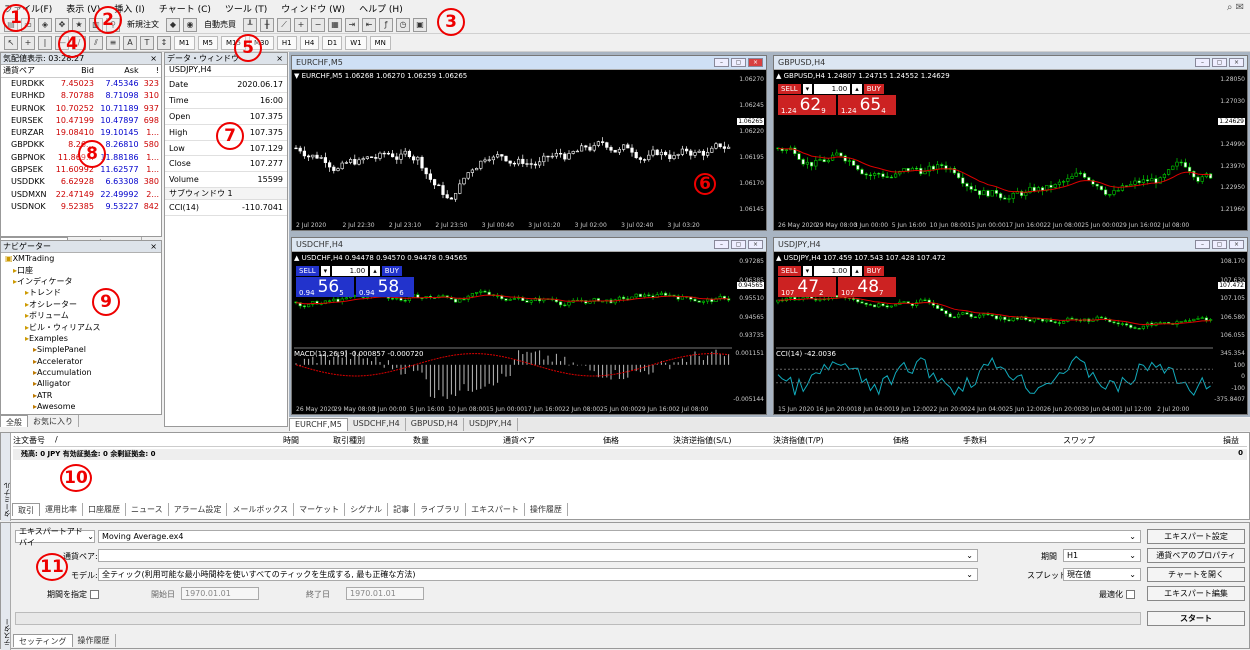  What do you see at coordinates (377, 424) in the screenshot?
I see `tab-chart-usdchf: USDCHF,H4` at bounding box center [377, 424].